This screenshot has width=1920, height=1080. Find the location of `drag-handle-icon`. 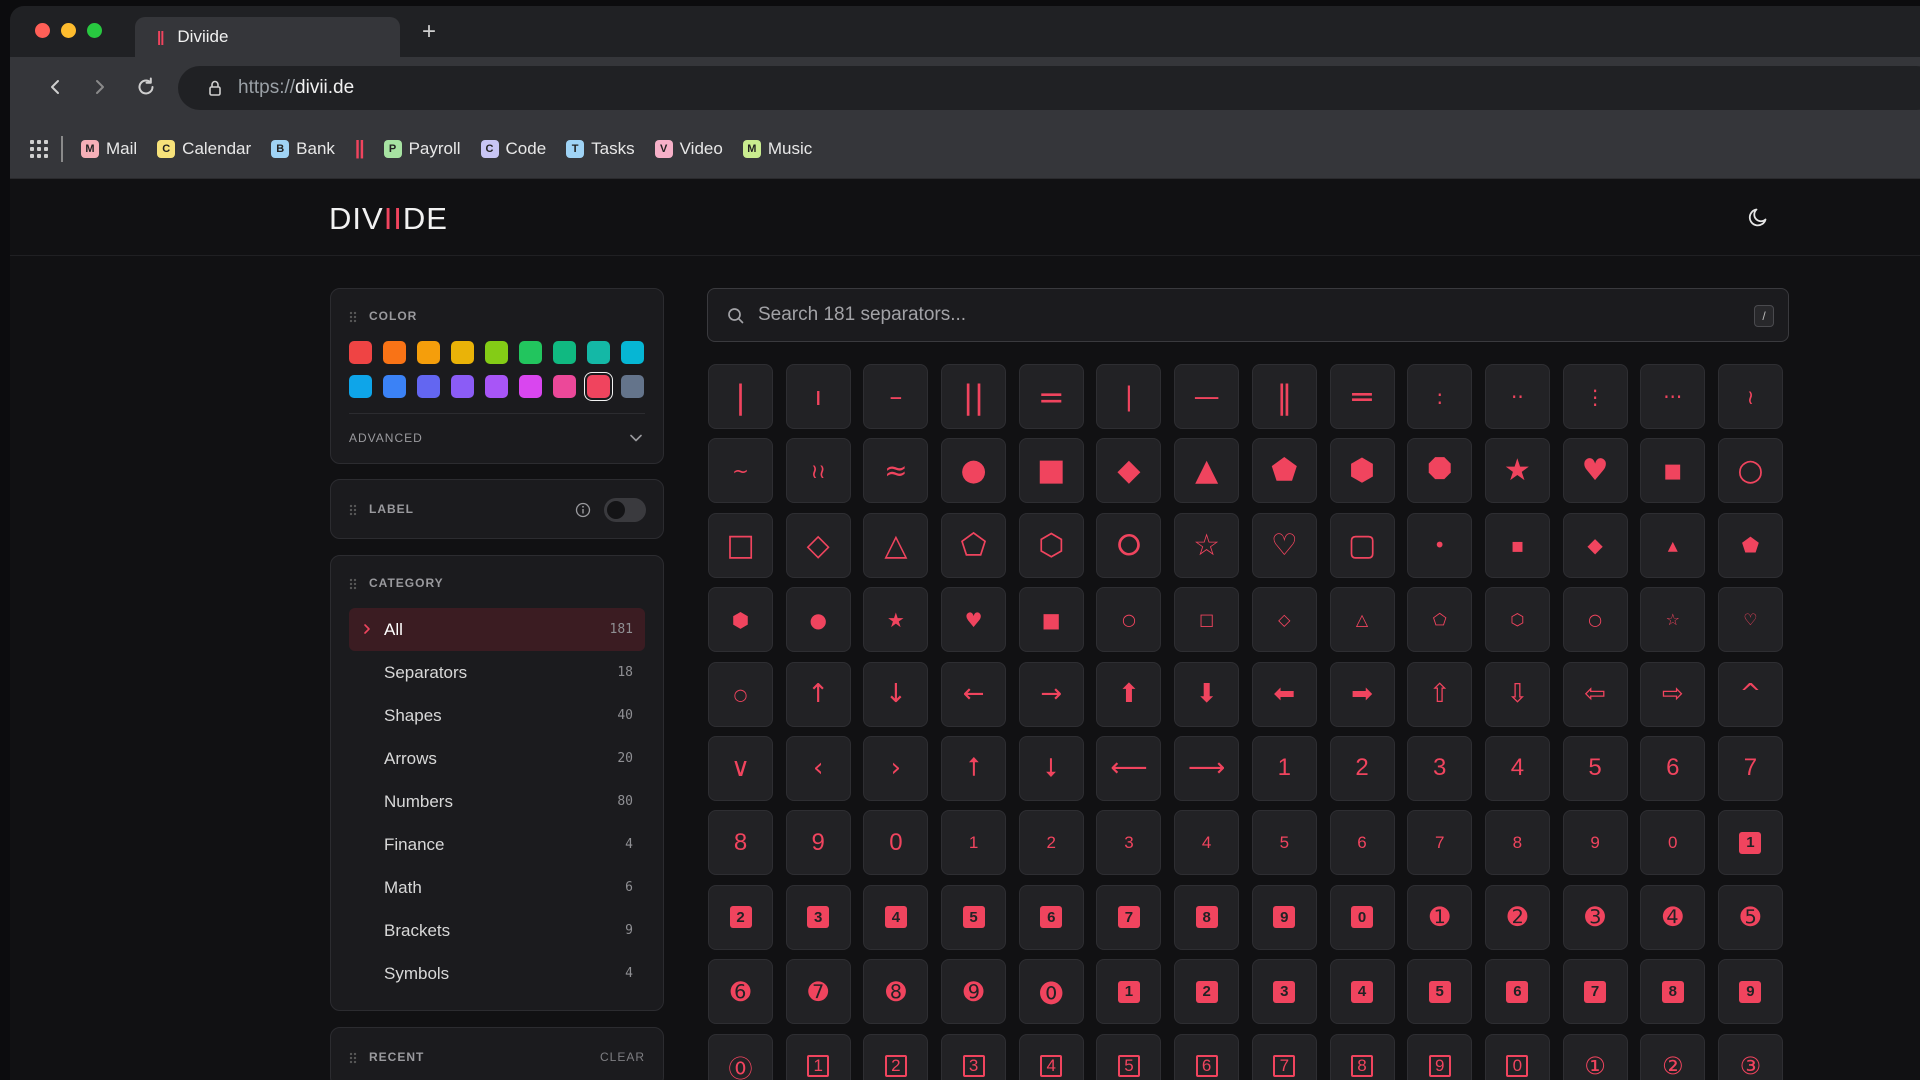

drag-handle-icon is located at coordinates (353, 583).